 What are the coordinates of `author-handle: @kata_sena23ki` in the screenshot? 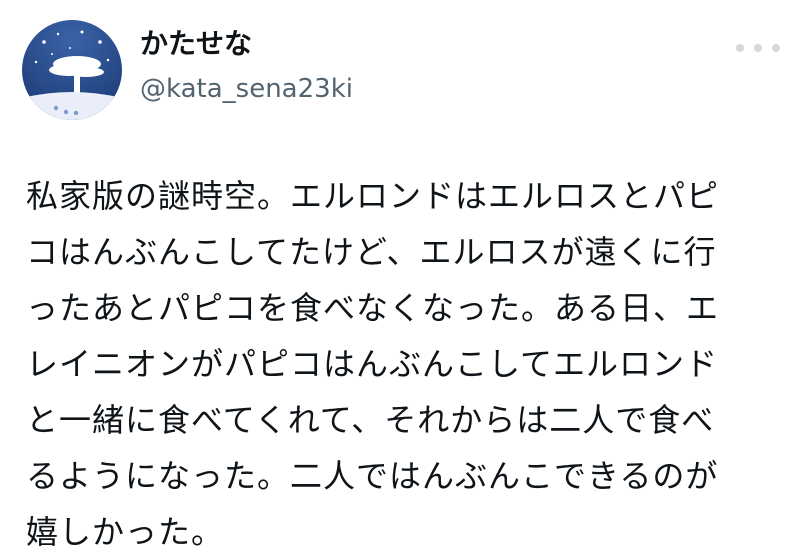 It's located at (246, 89).